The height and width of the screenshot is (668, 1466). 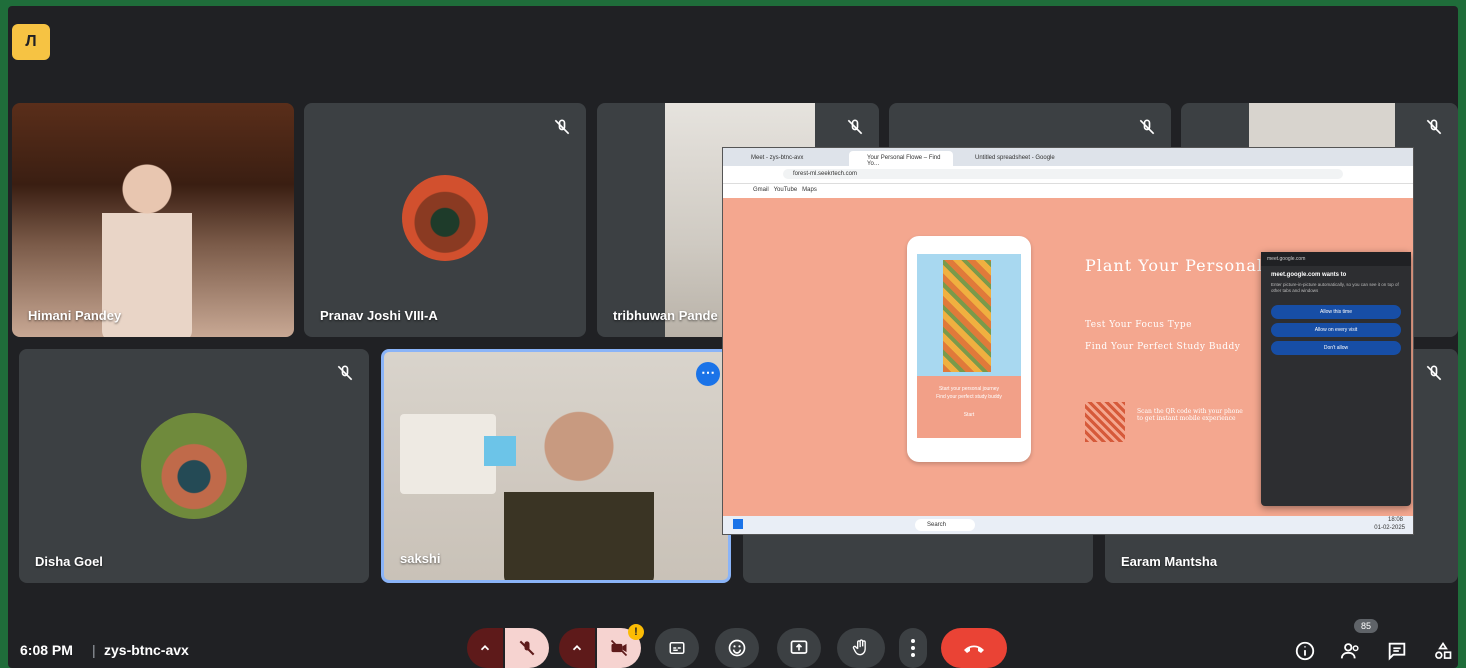 I want to click on emoji-button, so click(x=737, y=648).